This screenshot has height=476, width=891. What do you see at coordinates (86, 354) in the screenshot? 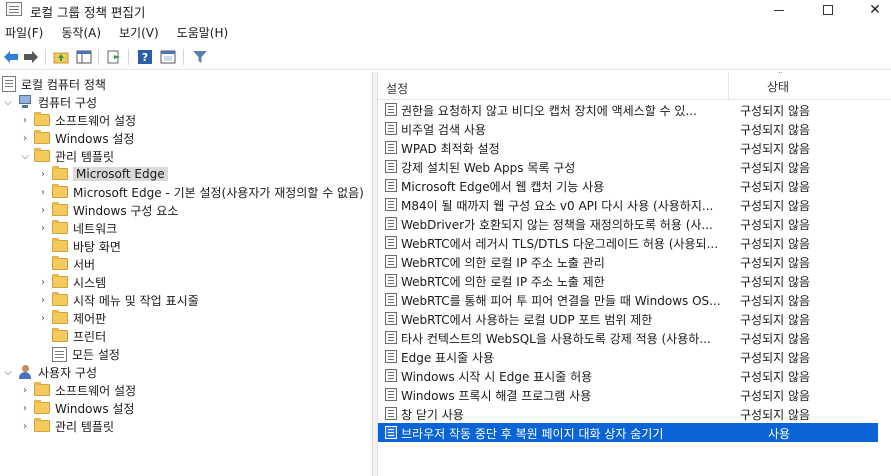
I see `tree-item-all-settings: 모든 설정` at bounding box center [86, 354].